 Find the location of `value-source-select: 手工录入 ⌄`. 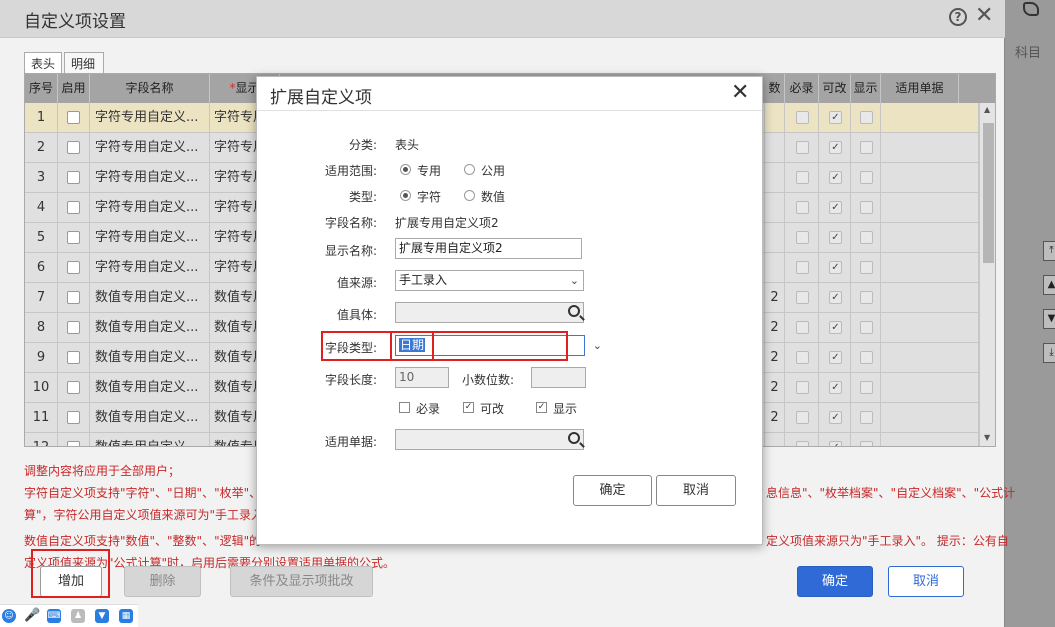

value-source-select: 手工录入 ⌄ is located at coordinates (489, 280).